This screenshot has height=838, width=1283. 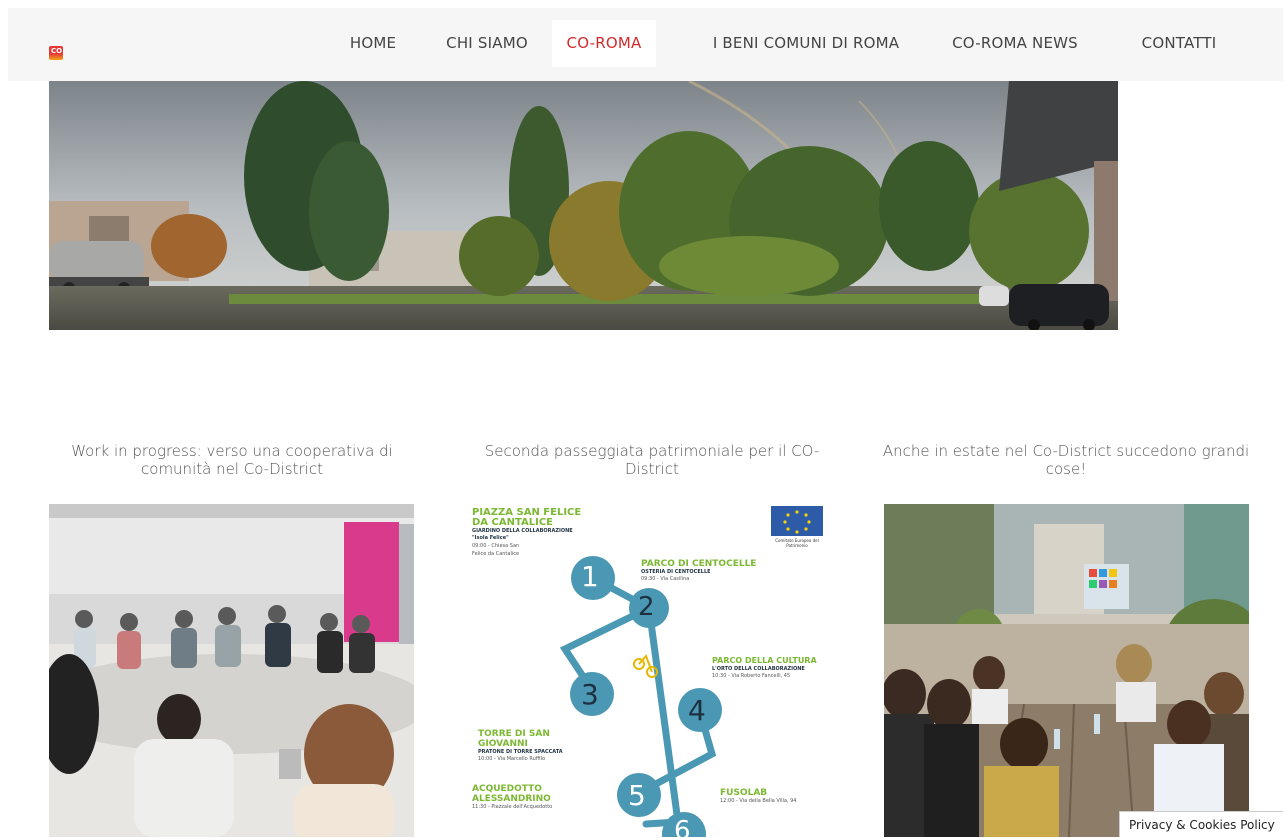 What do you see at coordinates (1066, 670) in the screenshot?
I see `post-thumbnail-outdoor-photo` at bounding box center [1066, 670].